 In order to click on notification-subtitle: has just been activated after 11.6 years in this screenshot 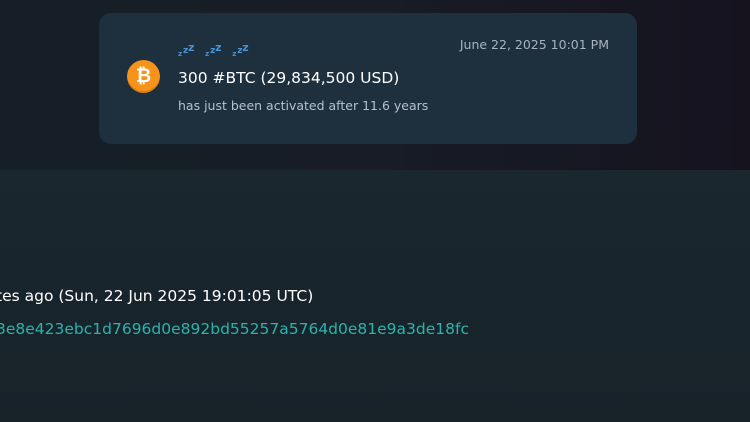, I will do `click(303, 105)`.